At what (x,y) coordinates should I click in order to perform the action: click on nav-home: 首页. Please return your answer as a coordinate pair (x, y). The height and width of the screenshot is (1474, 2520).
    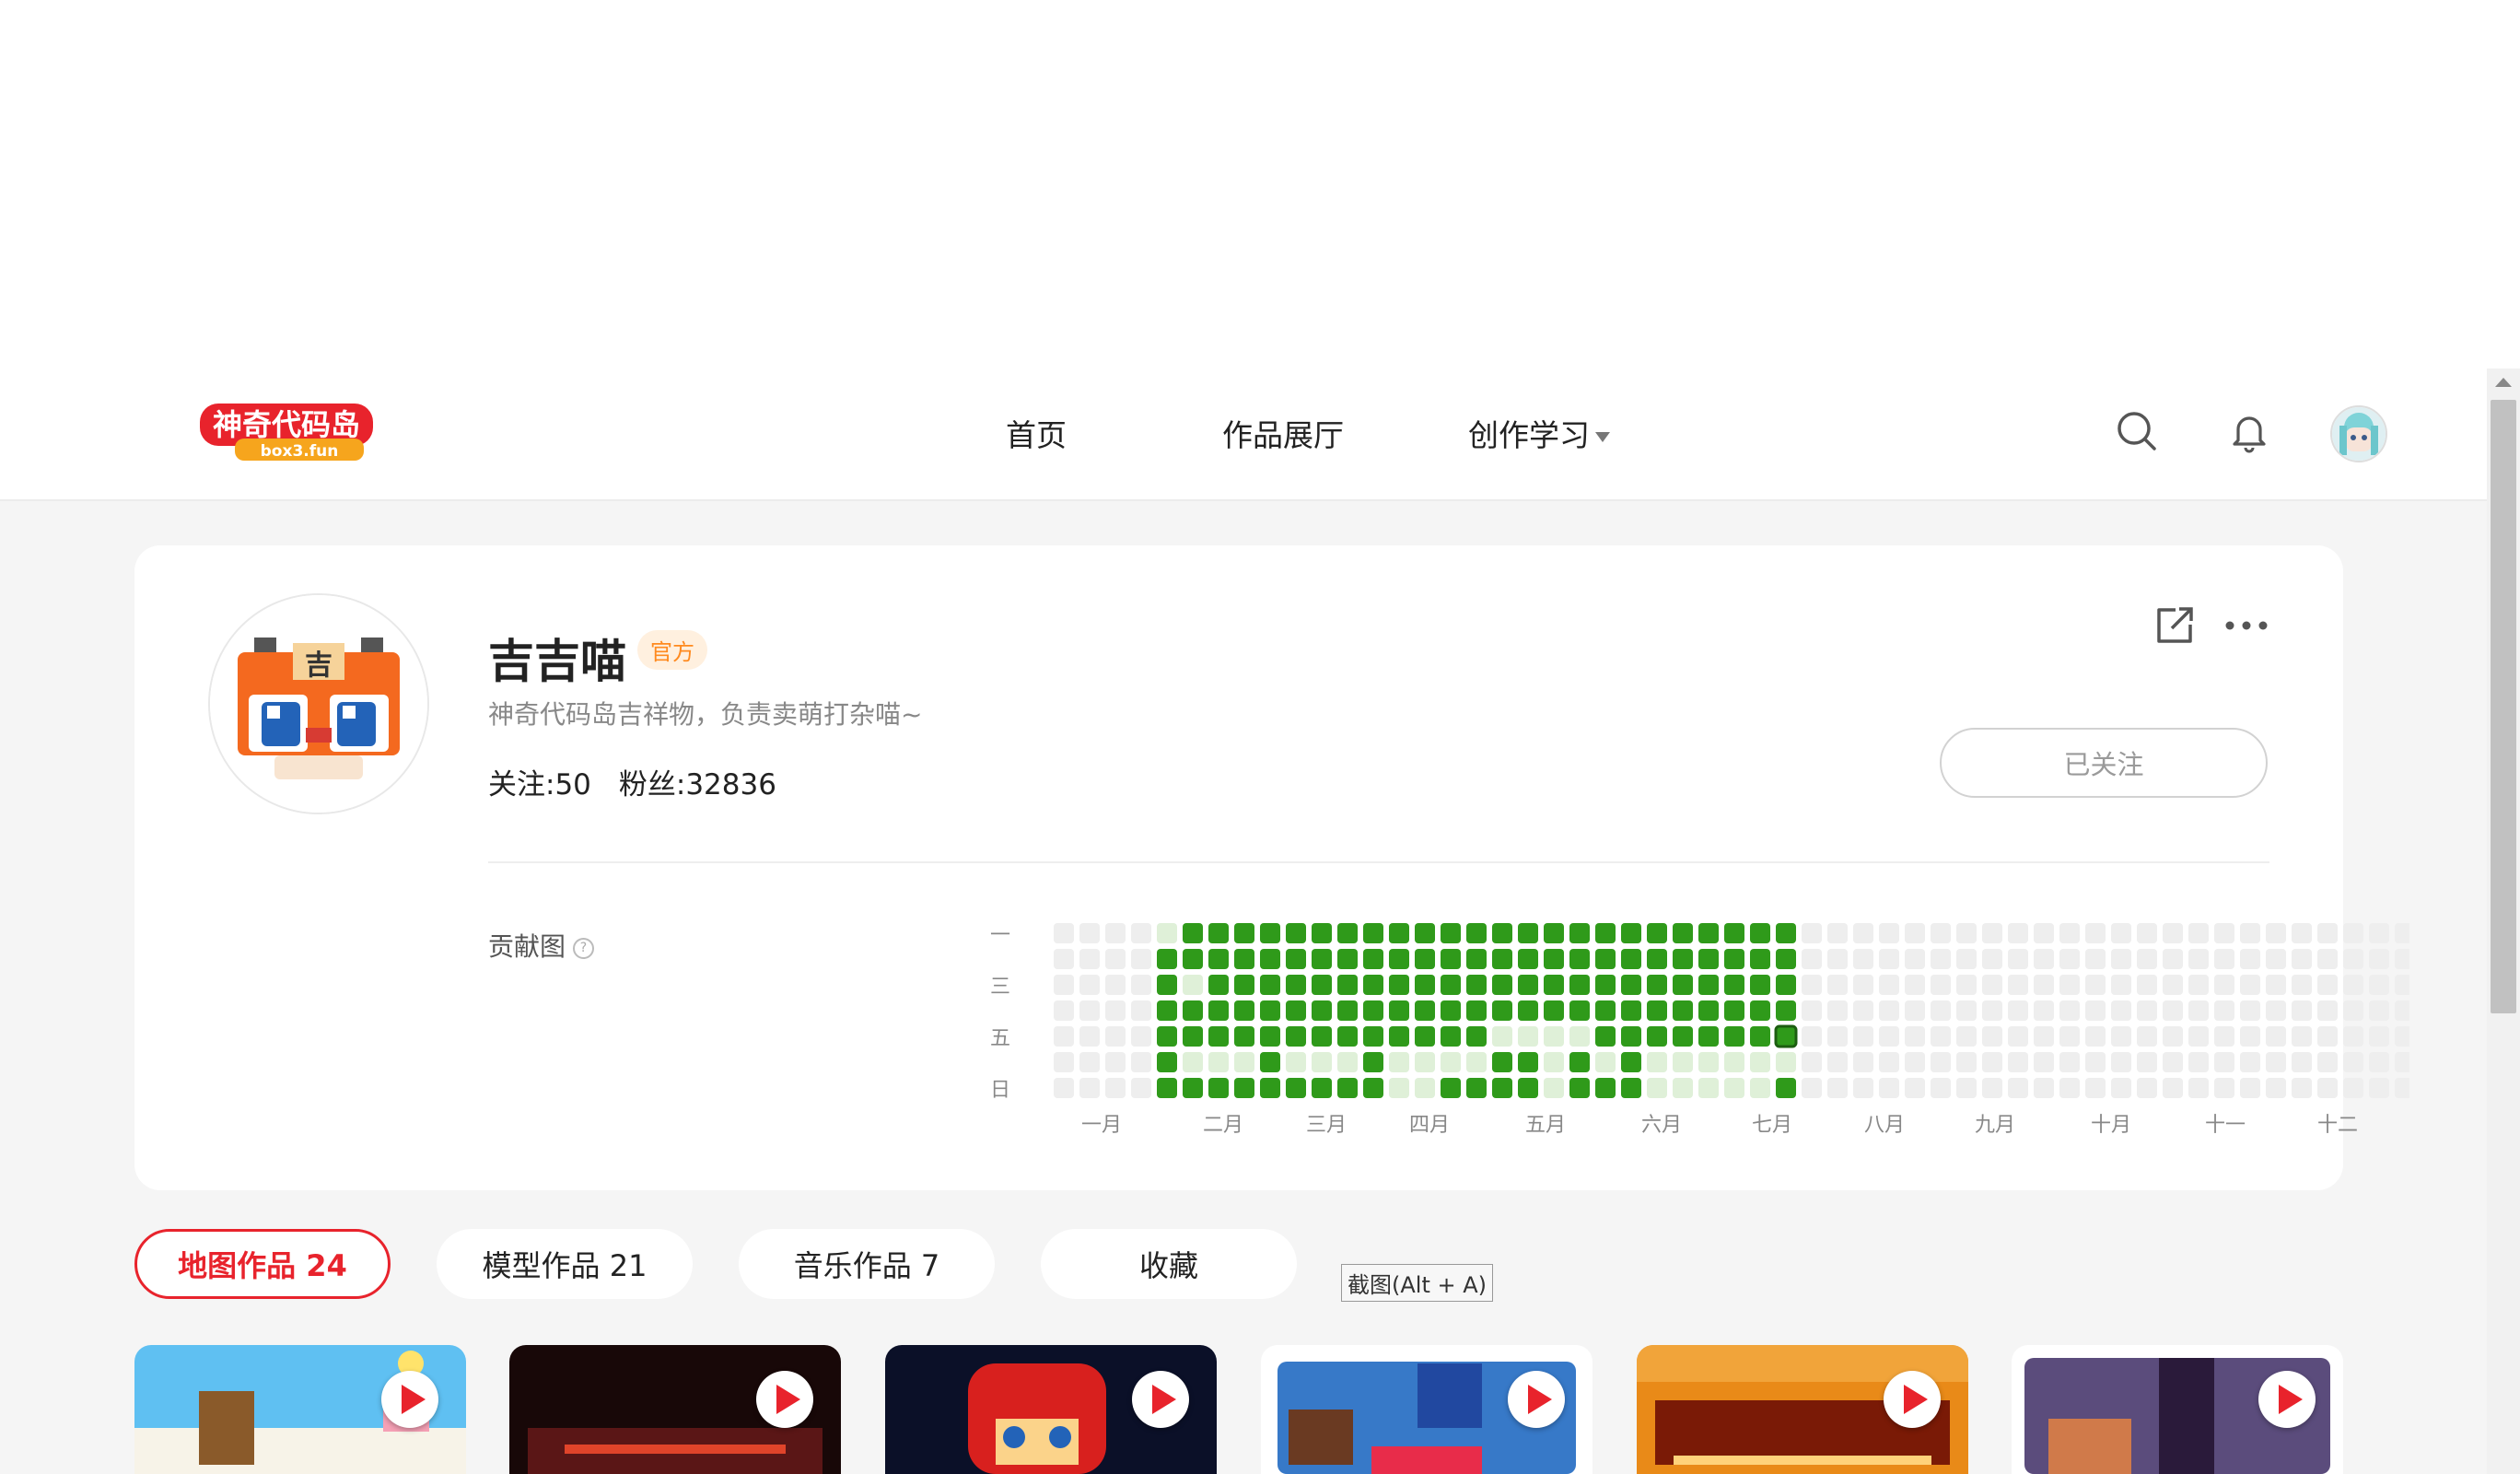
    Looking at the image, I should click on (1036, 433).